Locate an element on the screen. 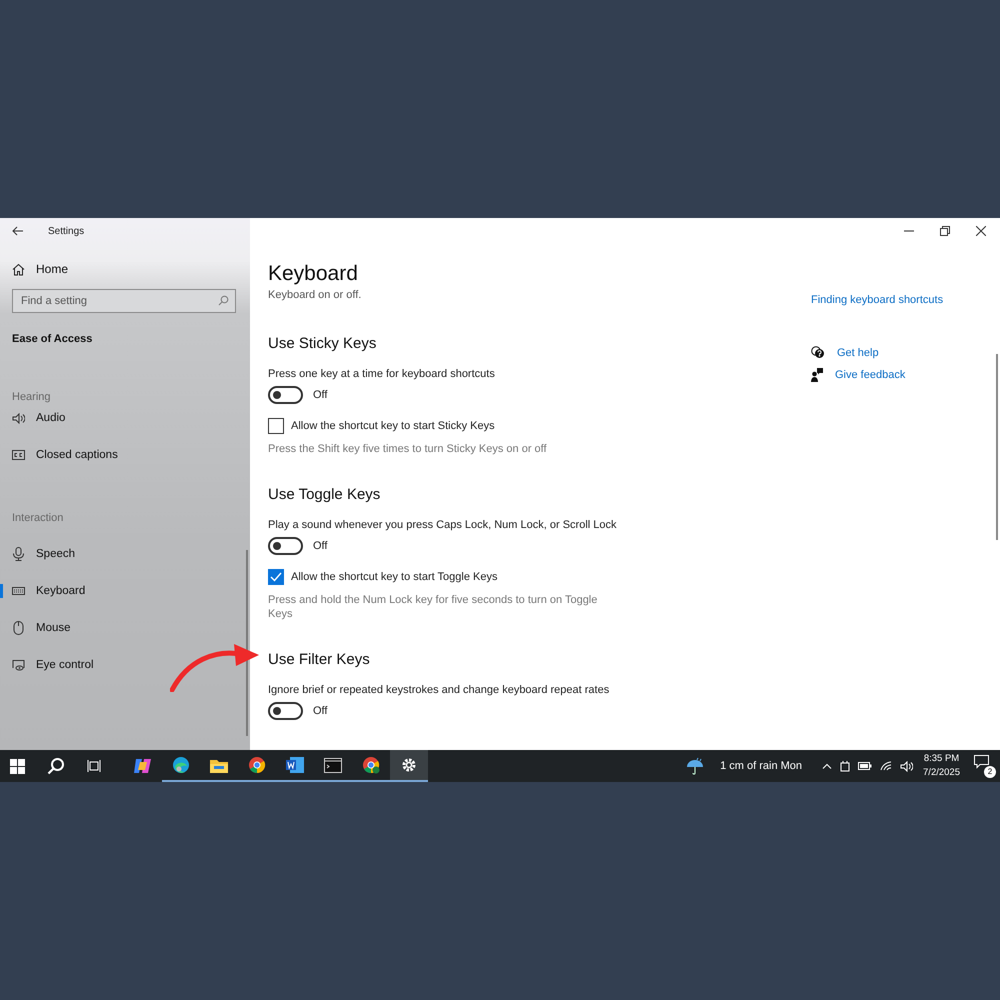 The image size is (1000, 1000). help-link: Give feedback is located at coordinates (870, 375).